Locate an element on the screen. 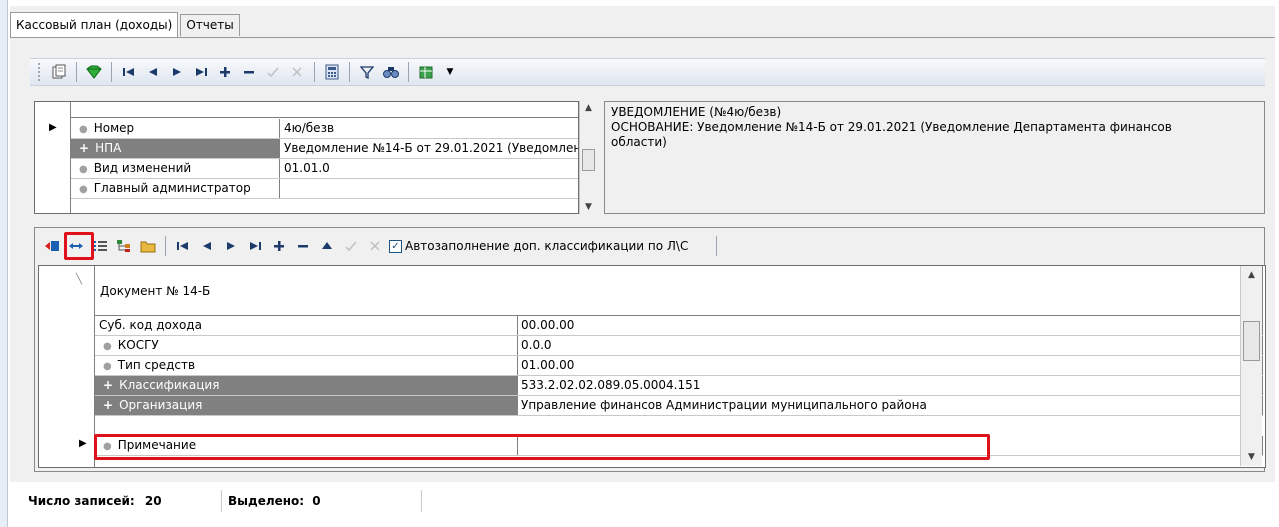 The width and height of the screenshot is (1279, 527). field-label: Организация is located at coordinates (161, 405).